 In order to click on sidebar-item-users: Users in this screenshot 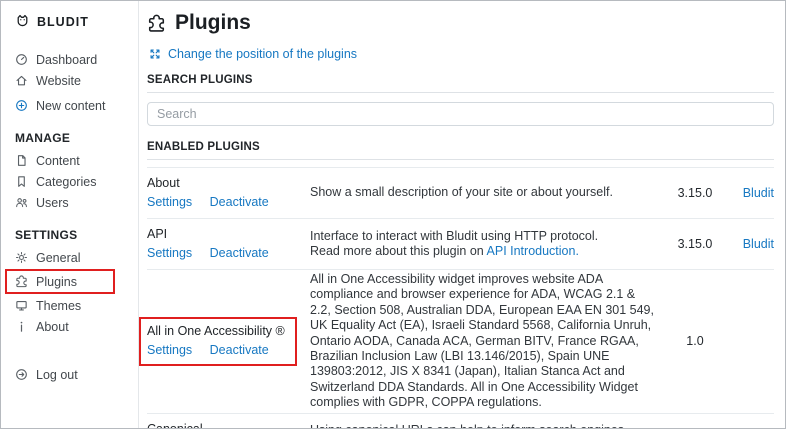, I will do `click(73, 202)`.